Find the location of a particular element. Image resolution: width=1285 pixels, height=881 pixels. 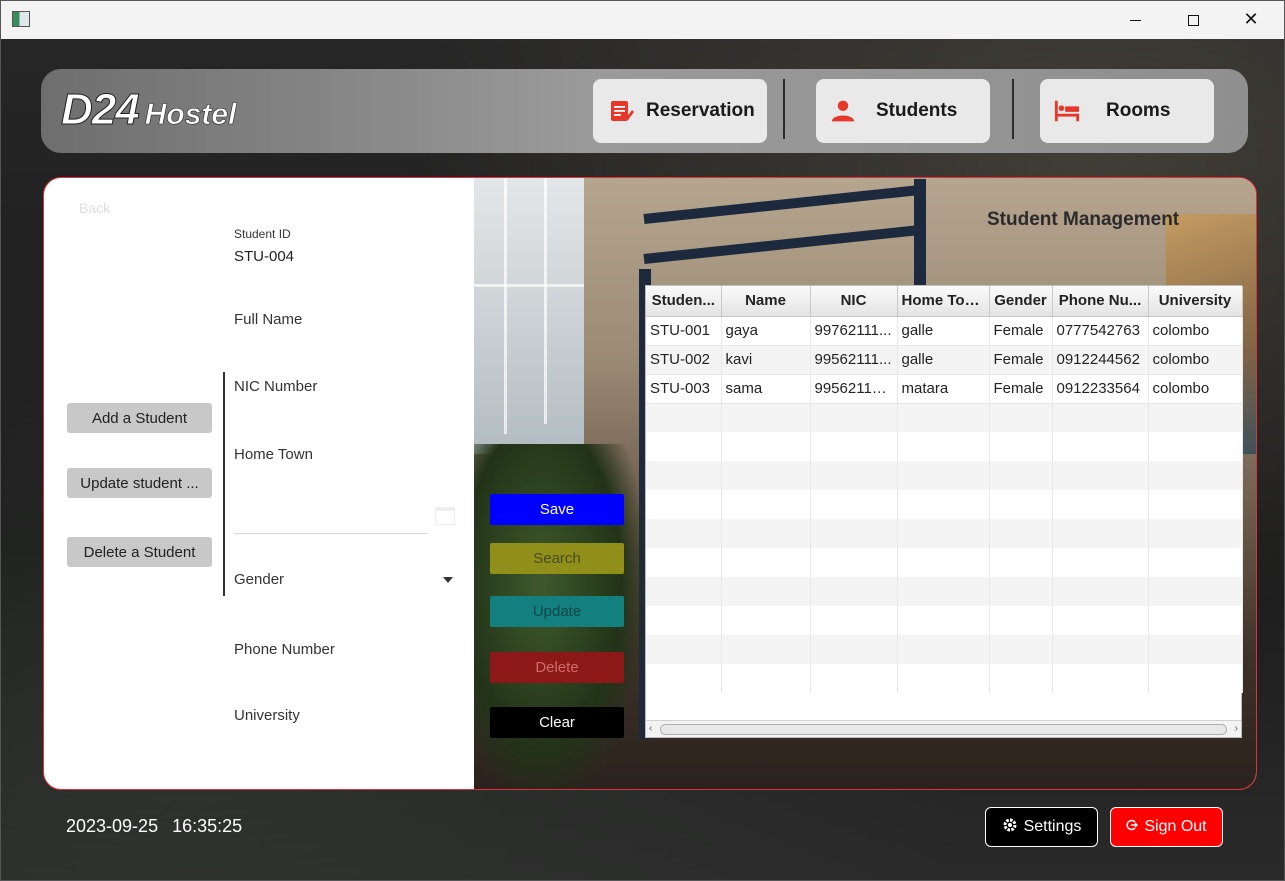

scrollbar-thumb is located at coordinates (943, 729).